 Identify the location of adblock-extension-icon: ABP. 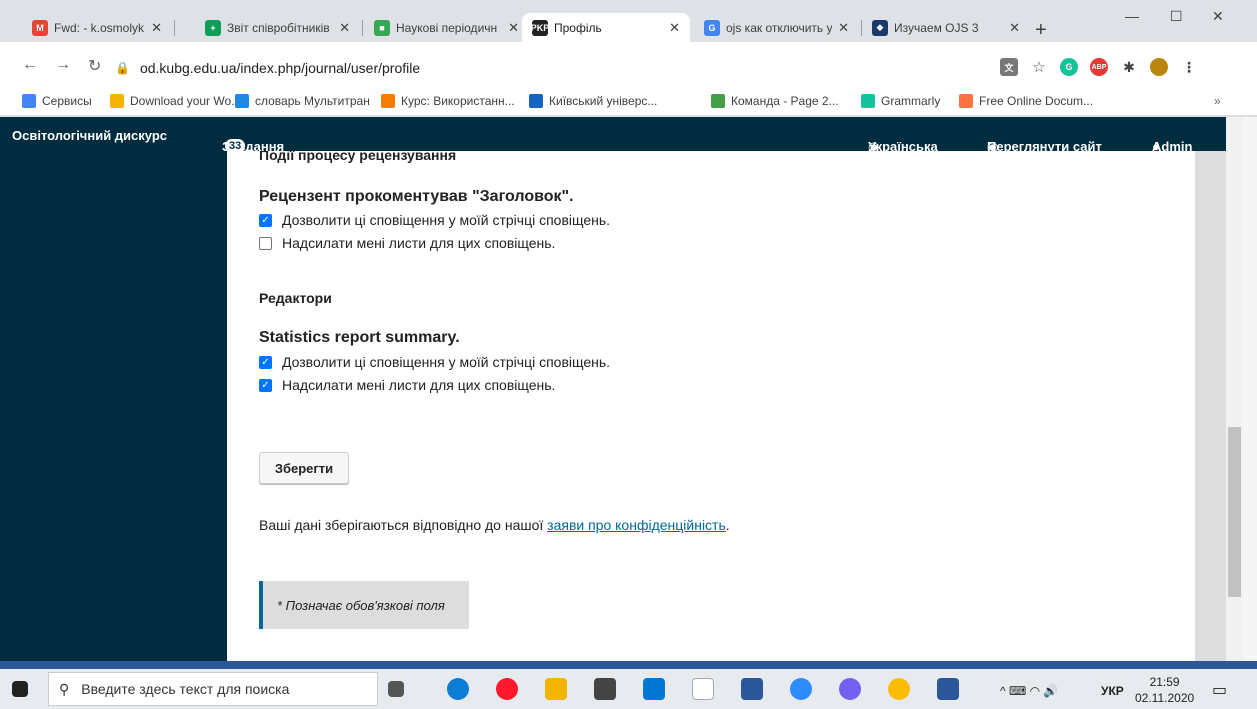
(1099, 67).